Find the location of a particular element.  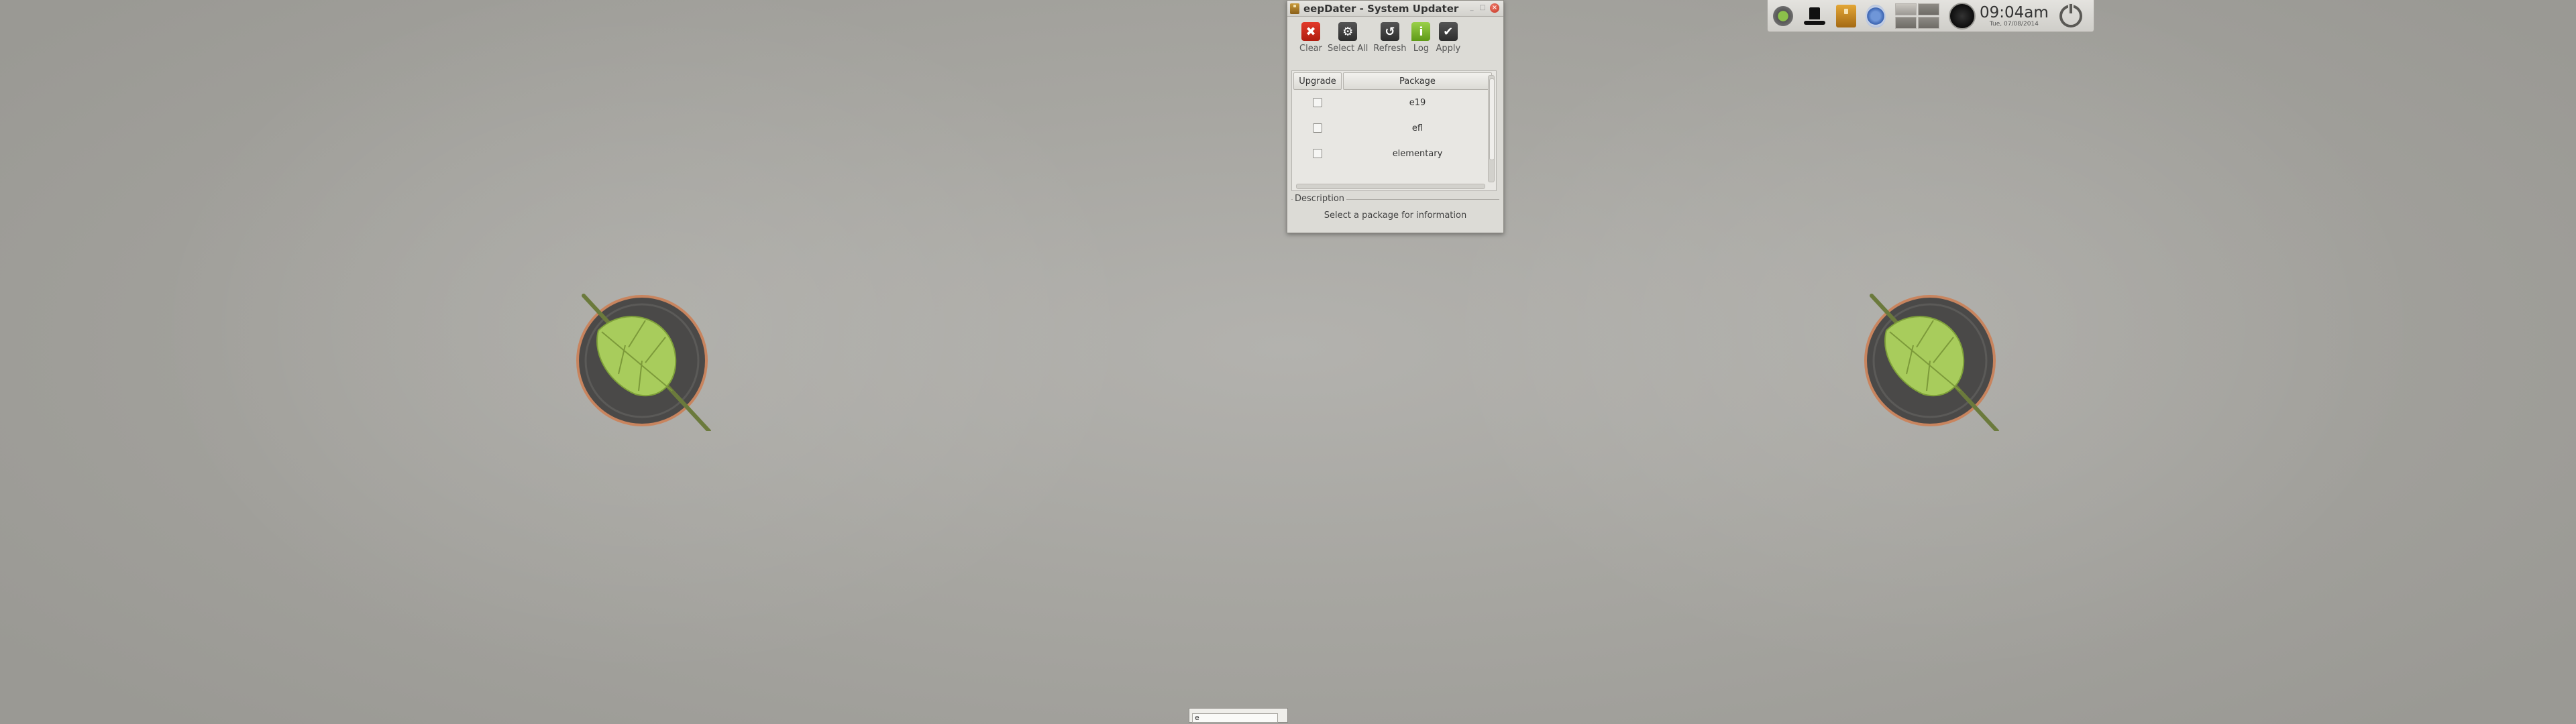

log-label: Log is located at coordinates (1421, 49).